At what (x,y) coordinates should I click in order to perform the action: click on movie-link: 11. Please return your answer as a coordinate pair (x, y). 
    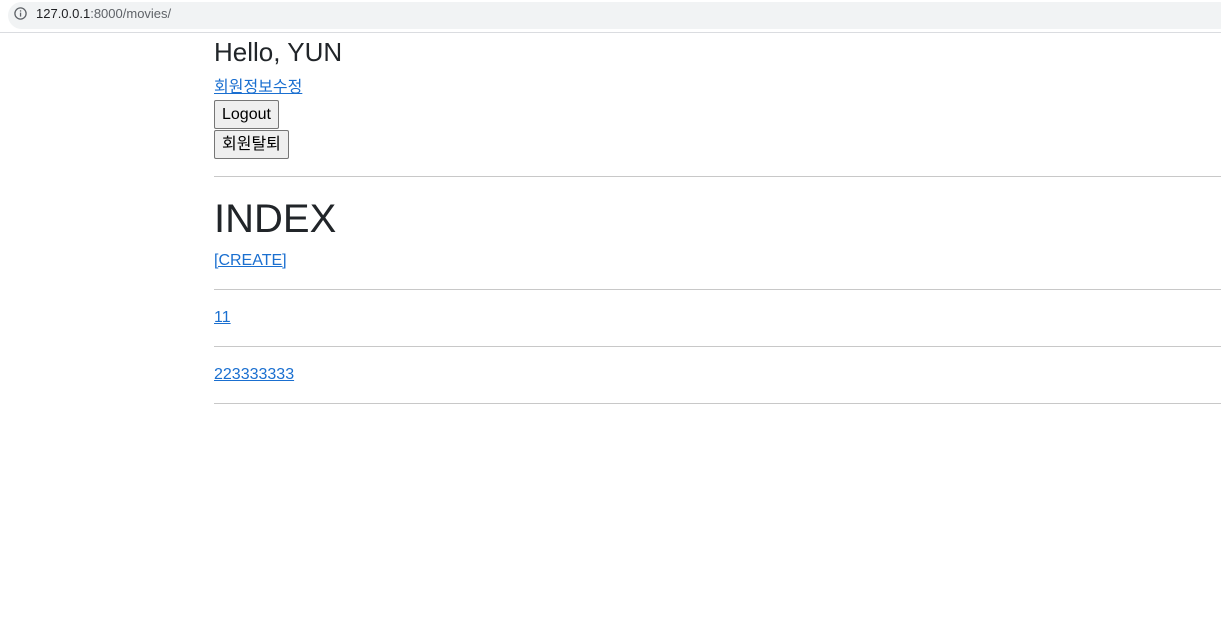
    Looking at the image, I should click on (222, 318).